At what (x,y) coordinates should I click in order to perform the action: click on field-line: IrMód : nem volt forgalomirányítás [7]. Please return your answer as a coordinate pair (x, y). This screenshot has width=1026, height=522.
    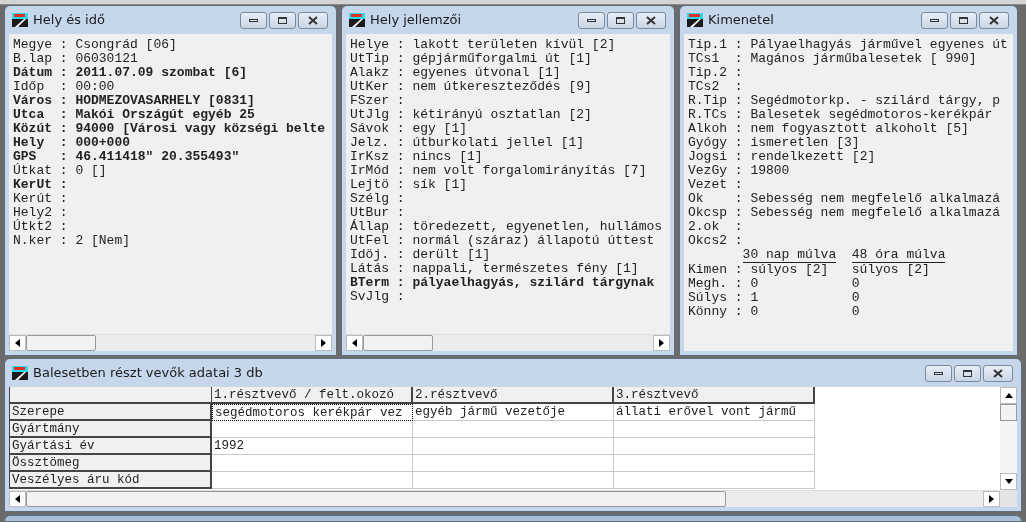
    Looking at the image, I should click on (499, 171).